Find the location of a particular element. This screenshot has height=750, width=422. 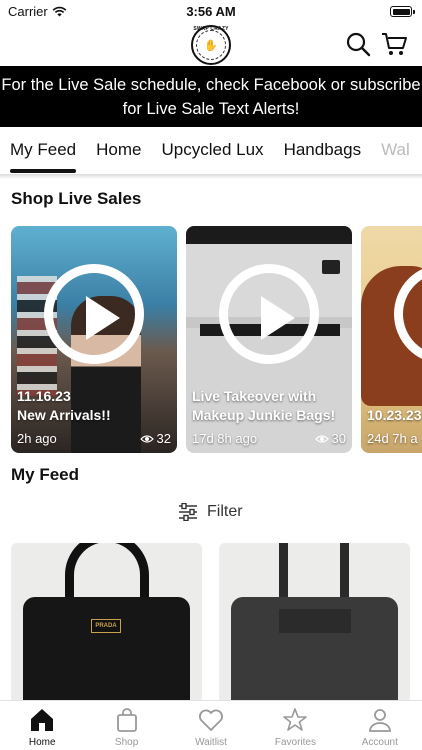

bag-strap-graphic is located at coordinates (315, 621).